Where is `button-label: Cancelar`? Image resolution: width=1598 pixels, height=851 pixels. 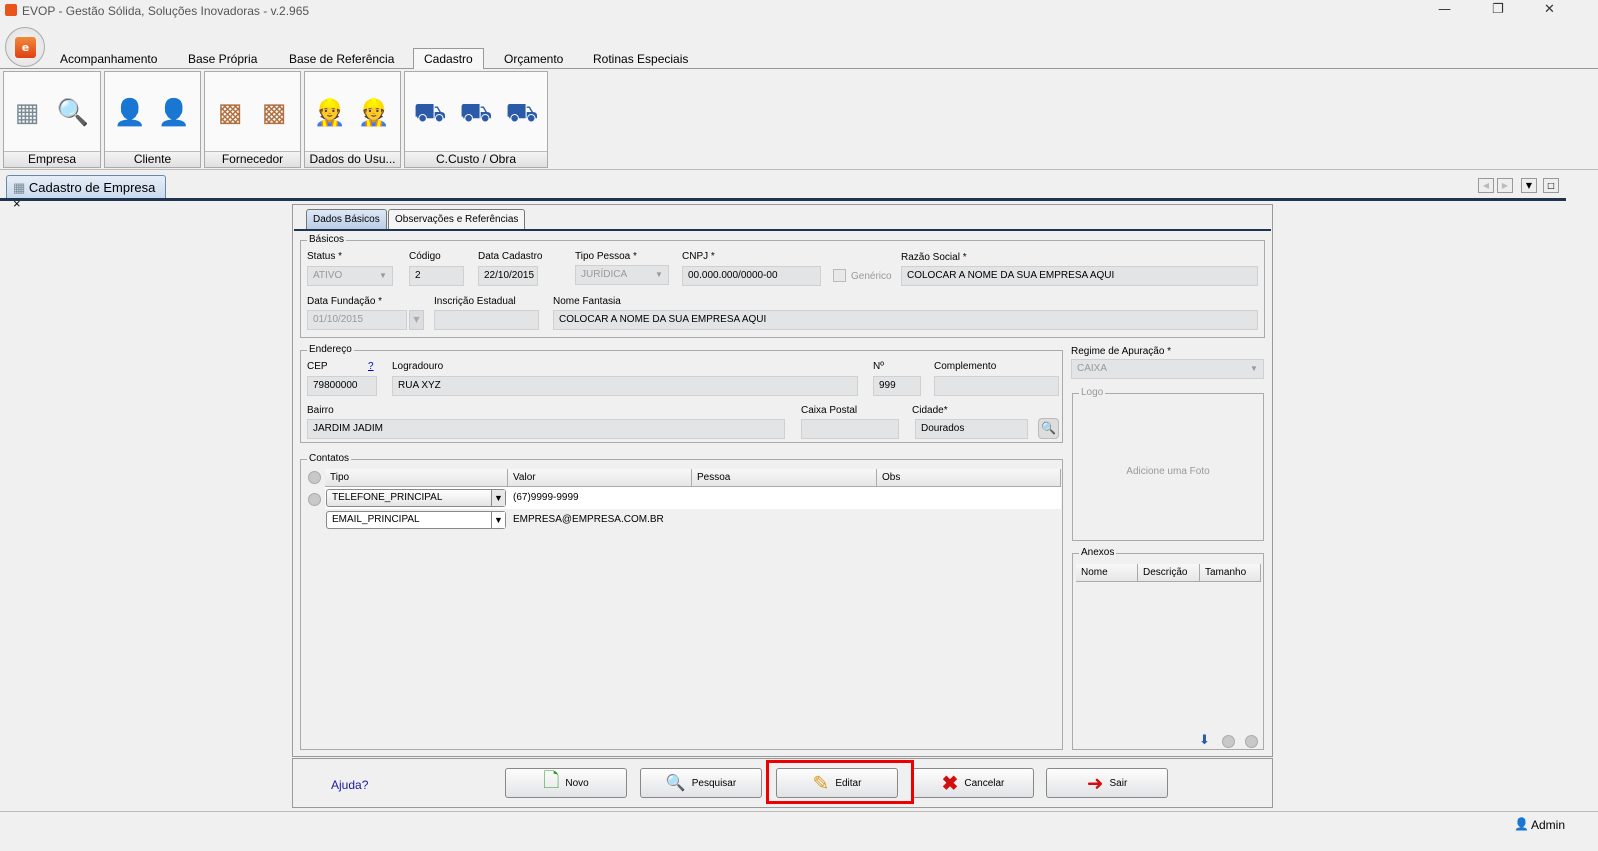 button-label: Cancelar is located at coordinates (984, 783).